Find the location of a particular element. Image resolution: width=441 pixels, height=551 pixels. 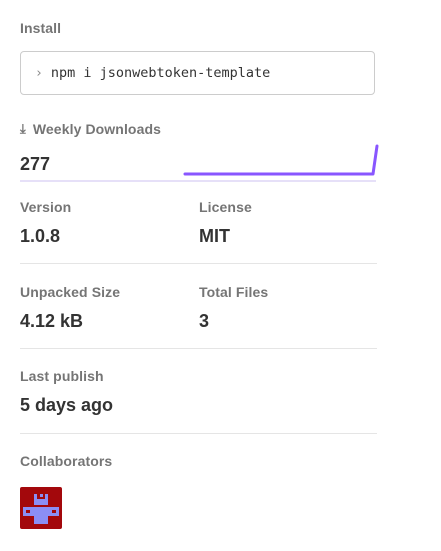

sparkline-line is located at coordinates (281, 160).